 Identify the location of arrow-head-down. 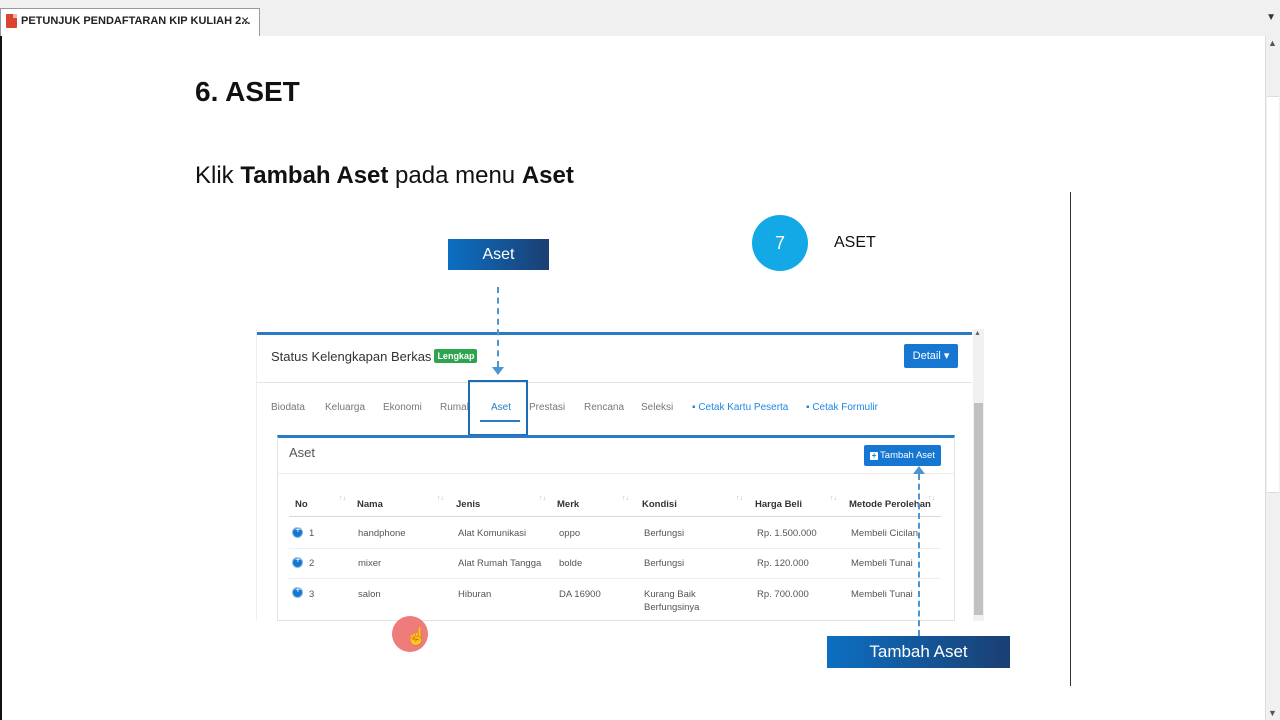
(498, 371).